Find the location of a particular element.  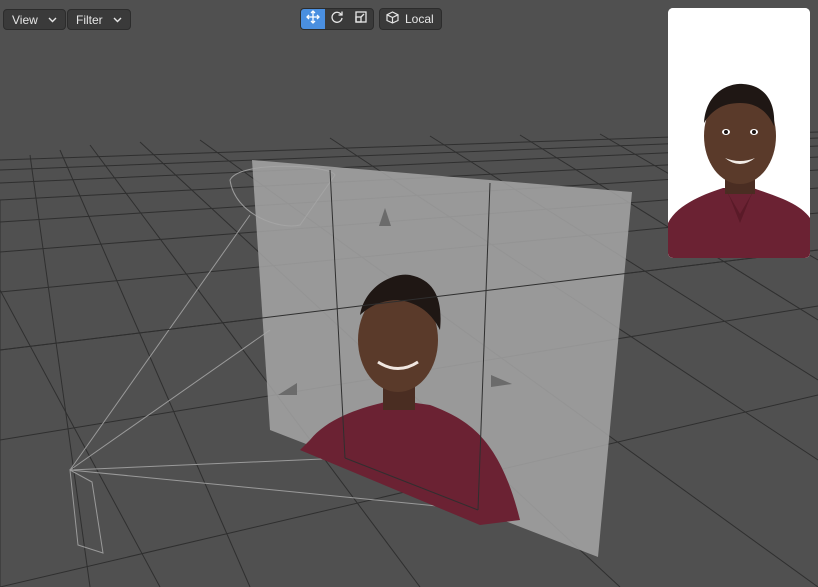

filter-dropdown: Filter is located at coordinates (99, 19).